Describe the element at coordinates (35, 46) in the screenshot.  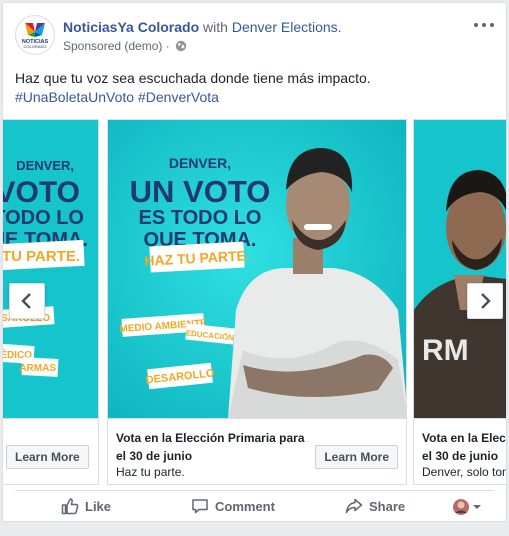
I see `logo-text-line2: COLORADO` at that location.